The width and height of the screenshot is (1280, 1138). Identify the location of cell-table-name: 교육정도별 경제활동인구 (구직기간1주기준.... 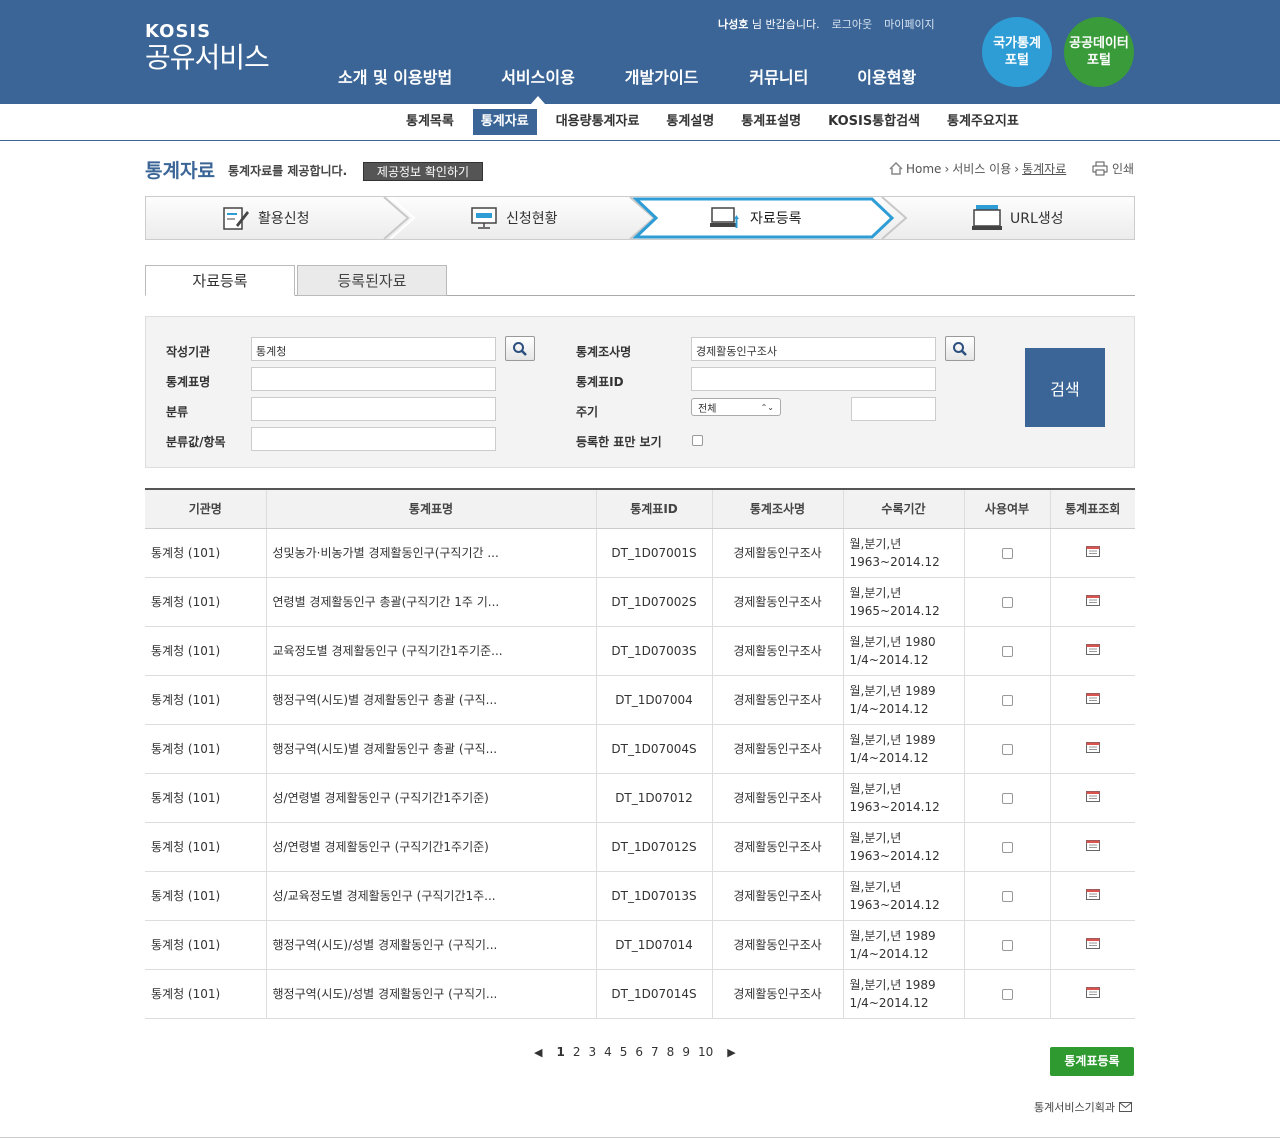
(430, 651).